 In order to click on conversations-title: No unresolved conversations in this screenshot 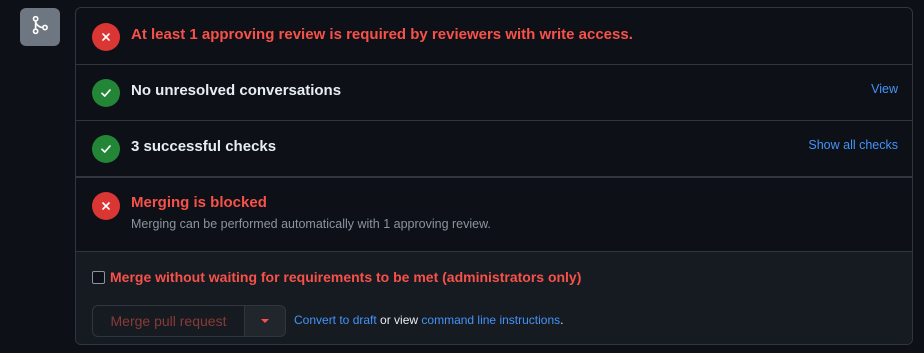, I will do `click(236, 90)`.